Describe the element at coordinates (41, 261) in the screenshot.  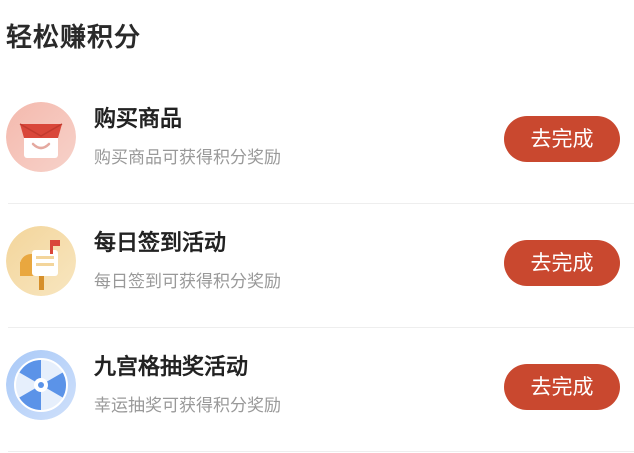
I see `mailbox-icon` at that location.